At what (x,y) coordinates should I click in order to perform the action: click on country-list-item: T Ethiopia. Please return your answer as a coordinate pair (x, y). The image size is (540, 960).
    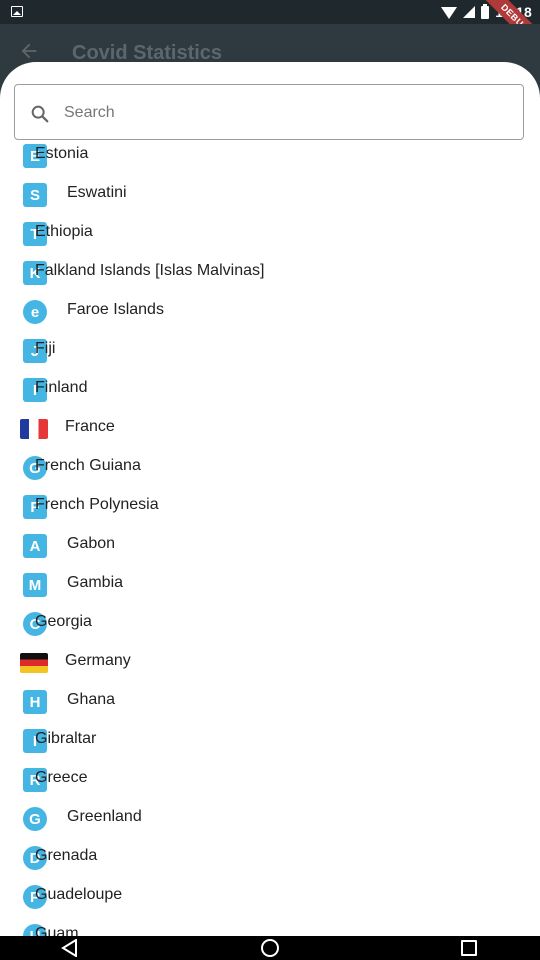
    Looking at the image, I should click on (270, 233).